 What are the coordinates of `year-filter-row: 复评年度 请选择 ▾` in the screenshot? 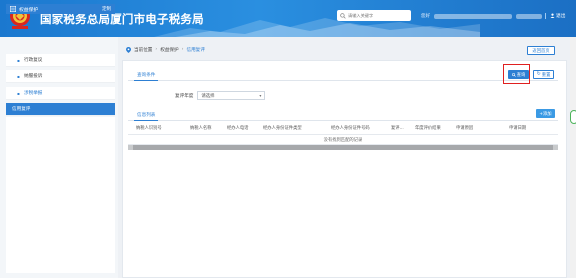 It's located at (220, 95).